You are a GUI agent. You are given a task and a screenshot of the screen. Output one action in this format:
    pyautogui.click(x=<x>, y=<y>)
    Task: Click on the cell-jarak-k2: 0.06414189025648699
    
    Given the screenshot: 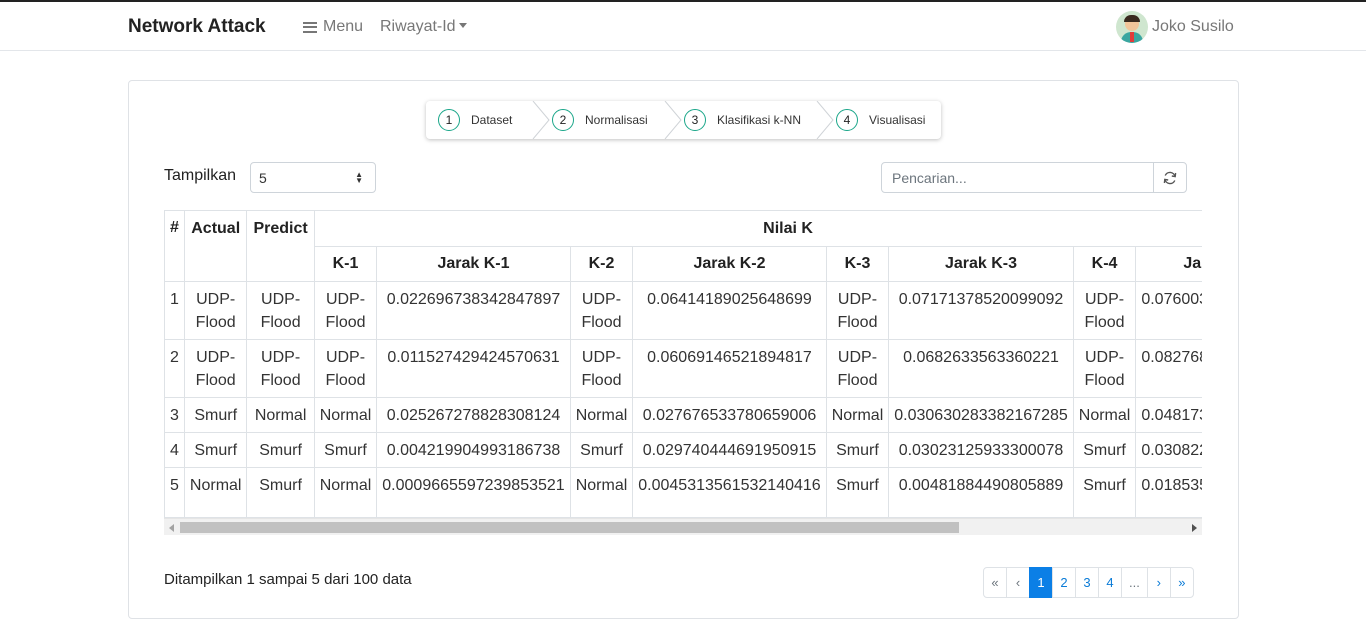 What is the action you would take?
    pyautogui.click(x=729, y=310)
    